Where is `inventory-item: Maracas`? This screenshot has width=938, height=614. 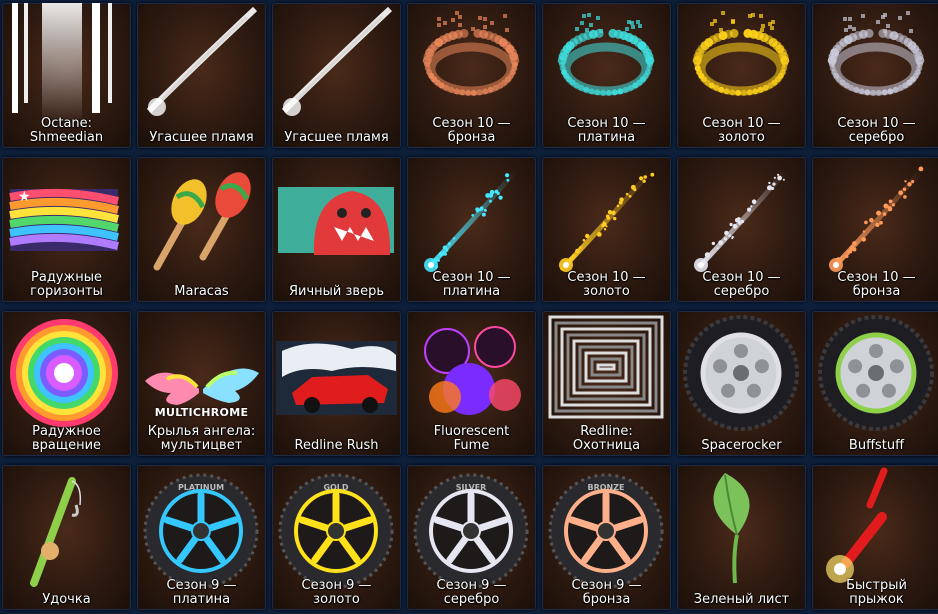 inventory-item: Maracas is located at coordinates (201, 229).